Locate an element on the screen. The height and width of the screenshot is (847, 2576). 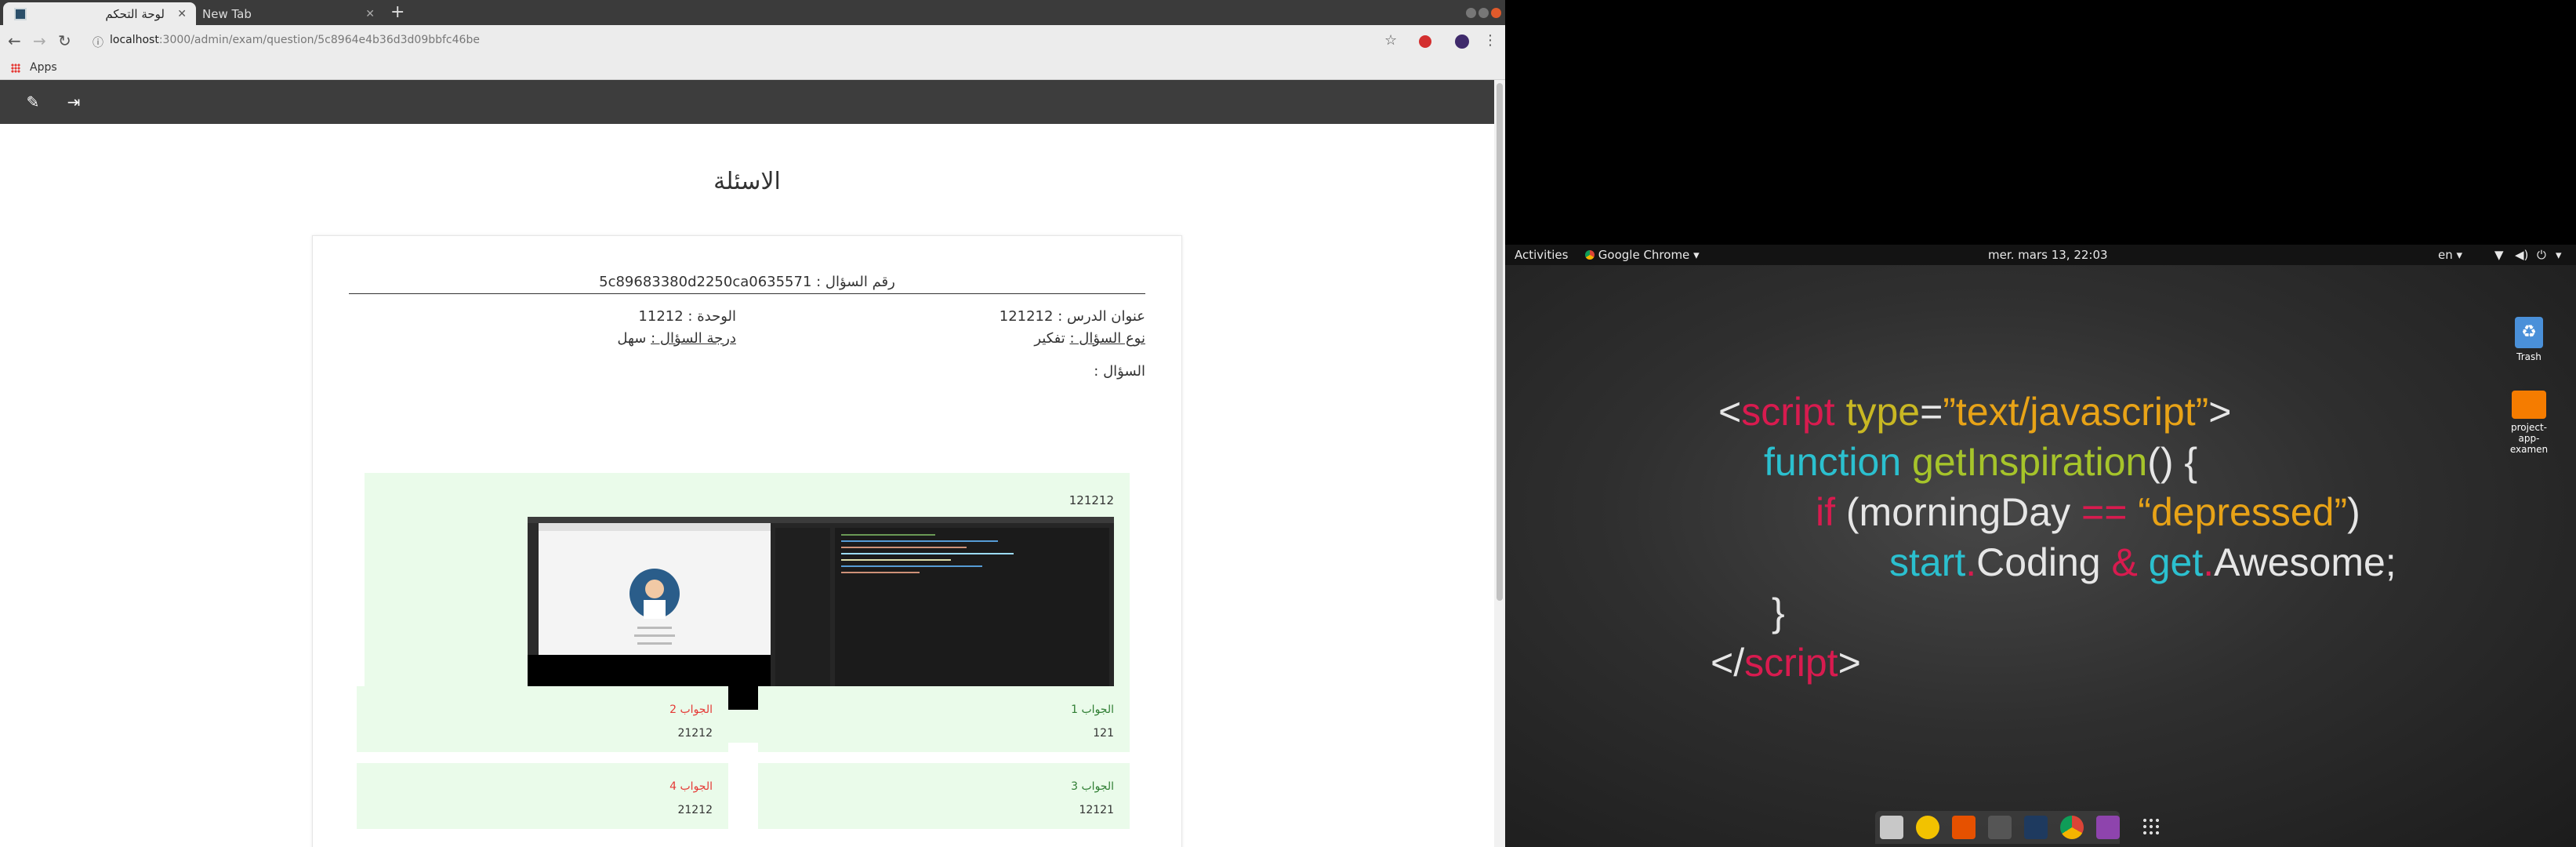
answer-4-label: الجواب 4 is located at coordinates (691, 786).